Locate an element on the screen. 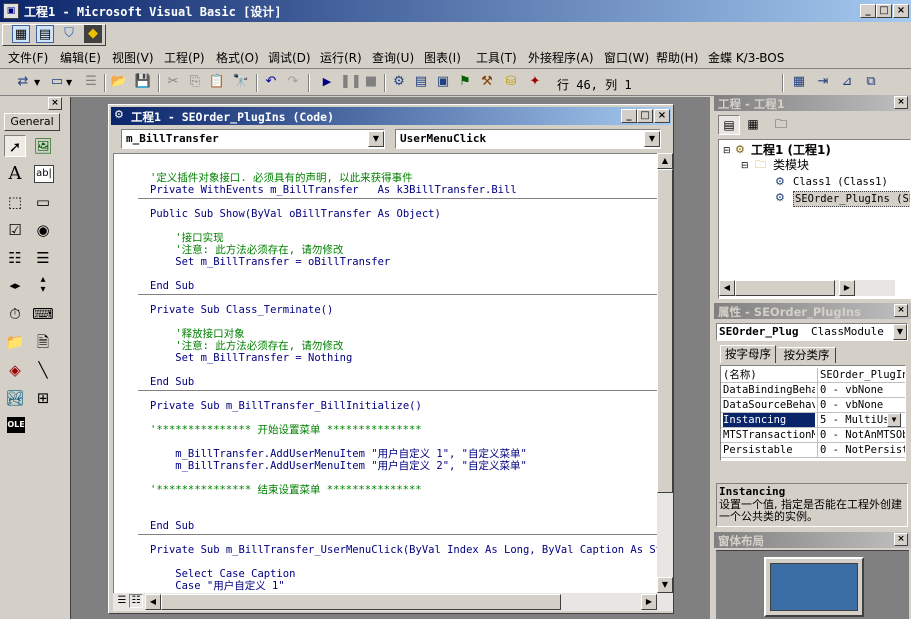 The image size is (911, 619). menu-debug: 调试(D) is located at coordinates (289, 58).